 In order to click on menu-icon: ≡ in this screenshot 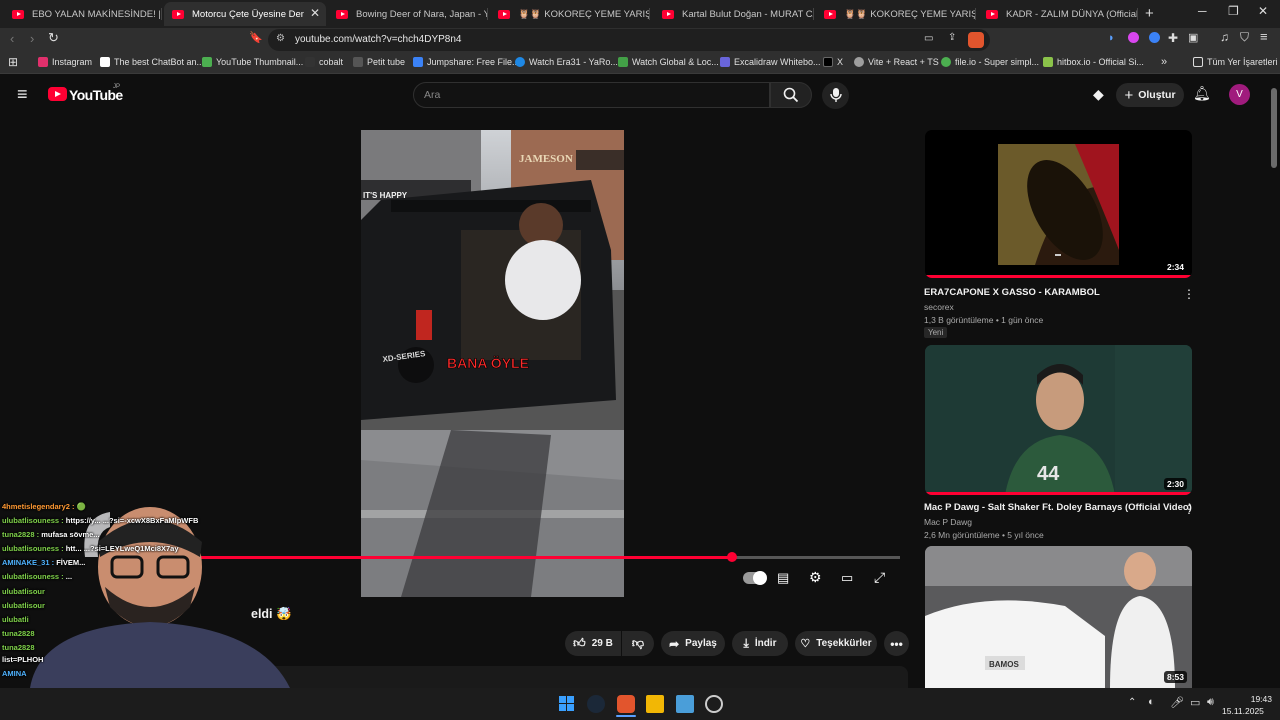, I will do `click(1264, 36)`.